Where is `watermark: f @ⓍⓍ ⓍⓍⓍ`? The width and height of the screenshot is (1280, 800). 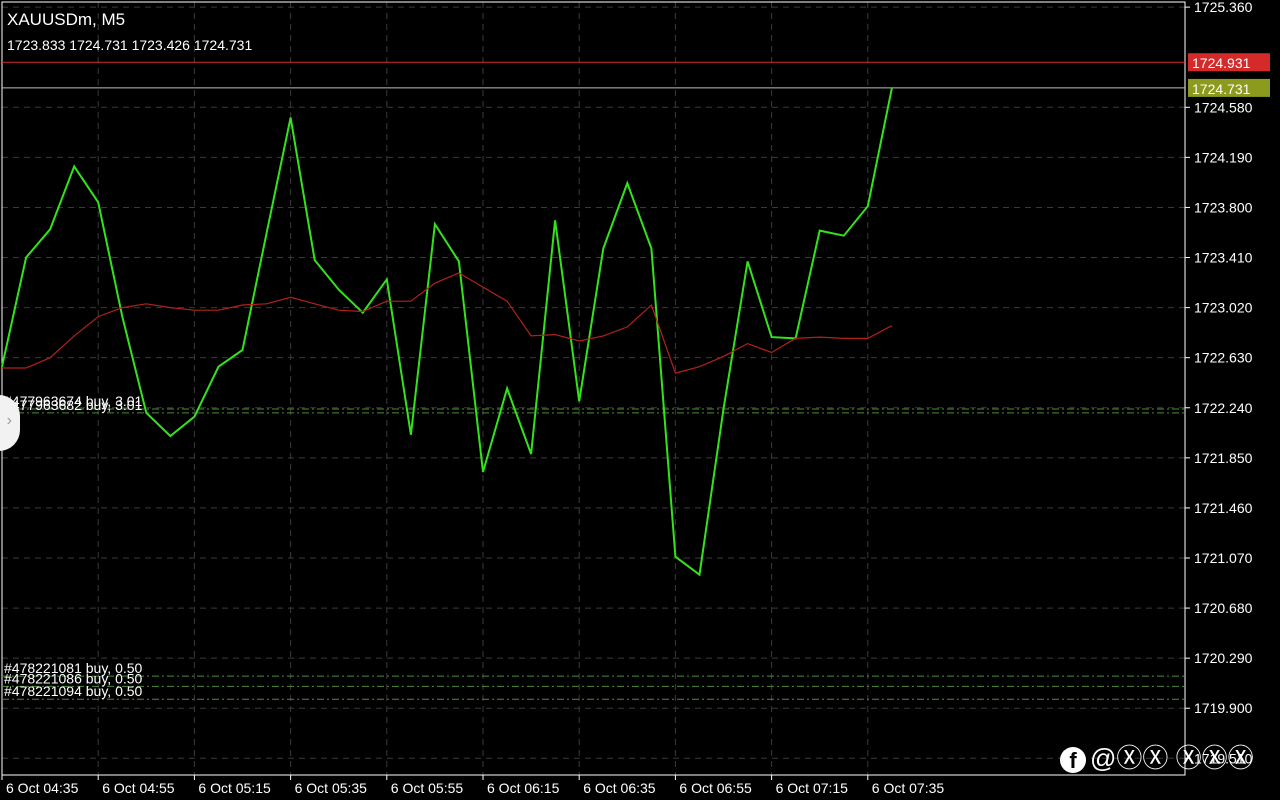
watermark: f @ⓍⓍ ⓍⓍⓍ is located at coordinates (1157, 756).